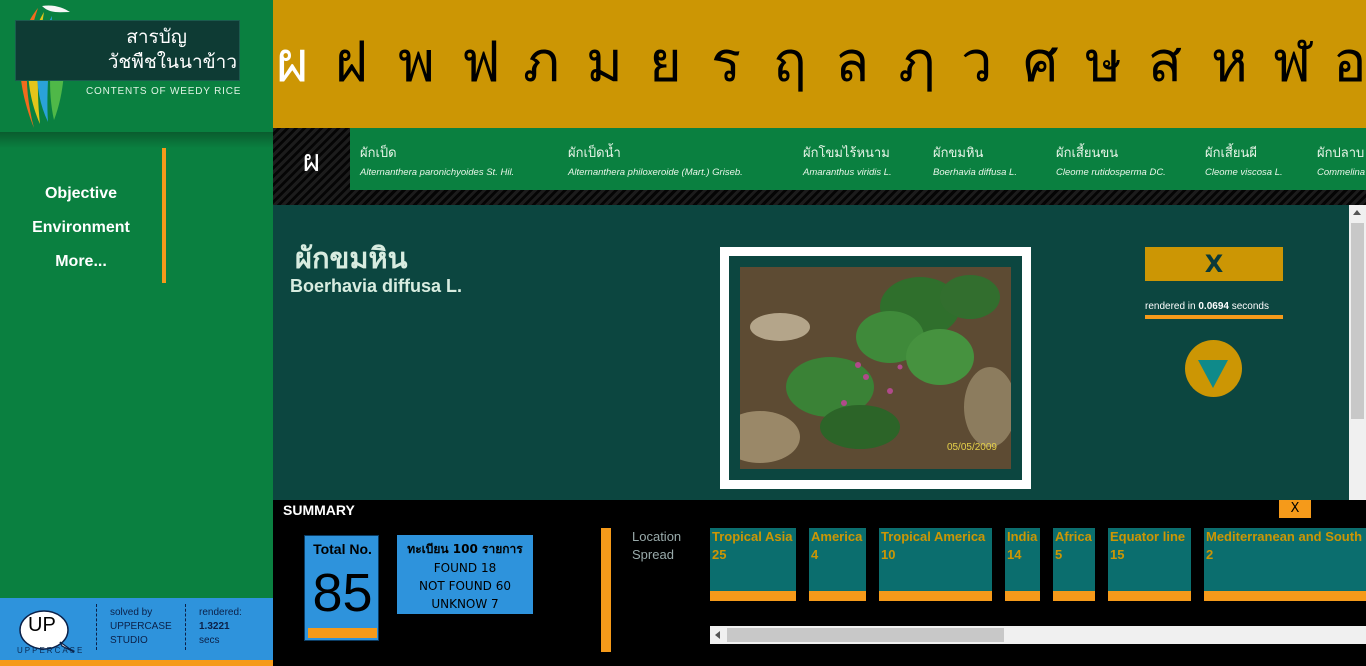 The image size is (1366, 666). Describe the element at coordinates (342, 593) in the screenshot. I see `total-value: 85` at that location.